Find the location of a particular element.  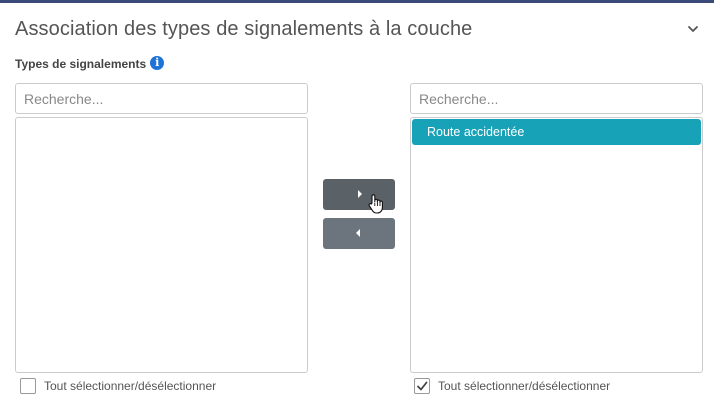

info-icon: i is located at coordinates (157, 62).